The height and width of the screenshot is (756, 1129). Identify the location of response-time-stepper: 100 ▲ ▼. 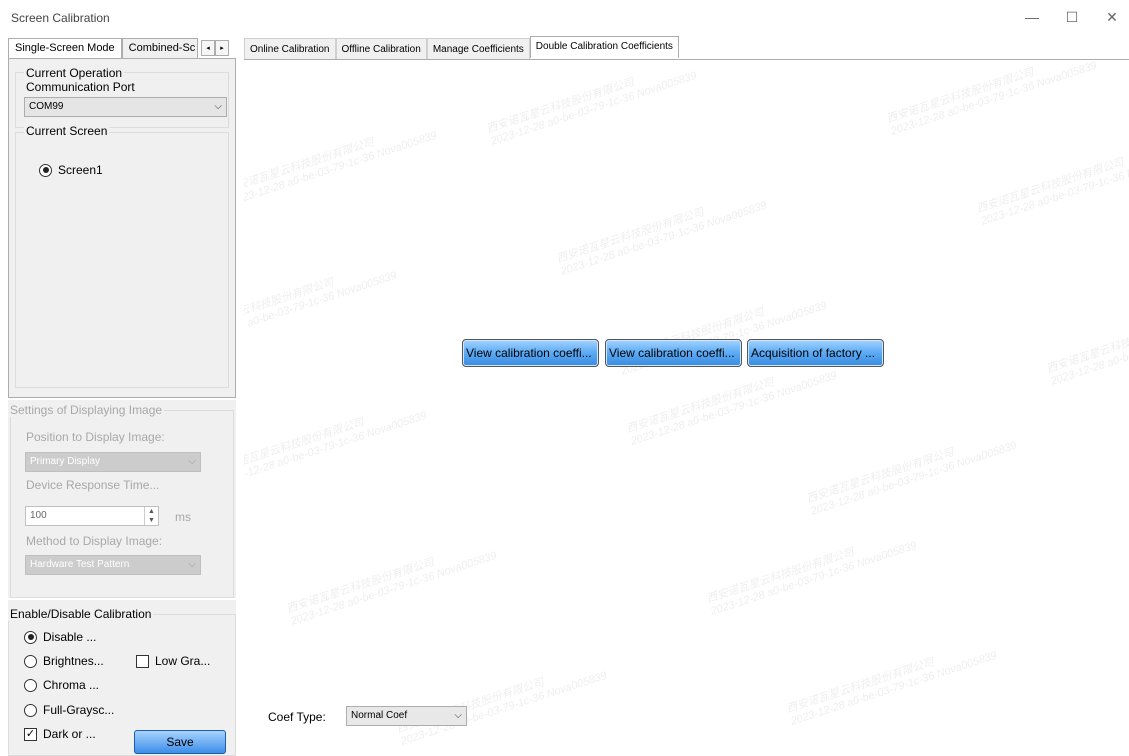
(92, 516).